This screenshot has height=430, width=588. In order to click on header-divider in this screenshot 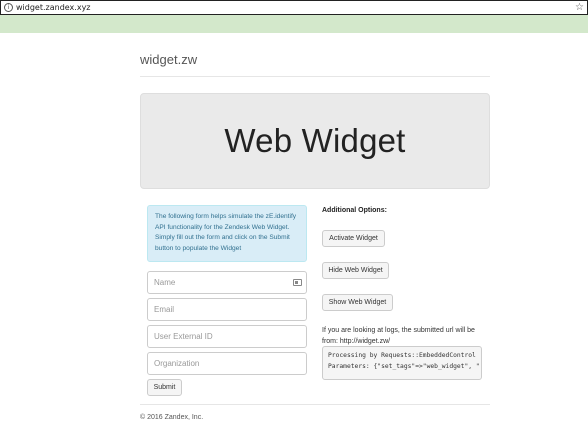, I will do `click(315, 76)`.